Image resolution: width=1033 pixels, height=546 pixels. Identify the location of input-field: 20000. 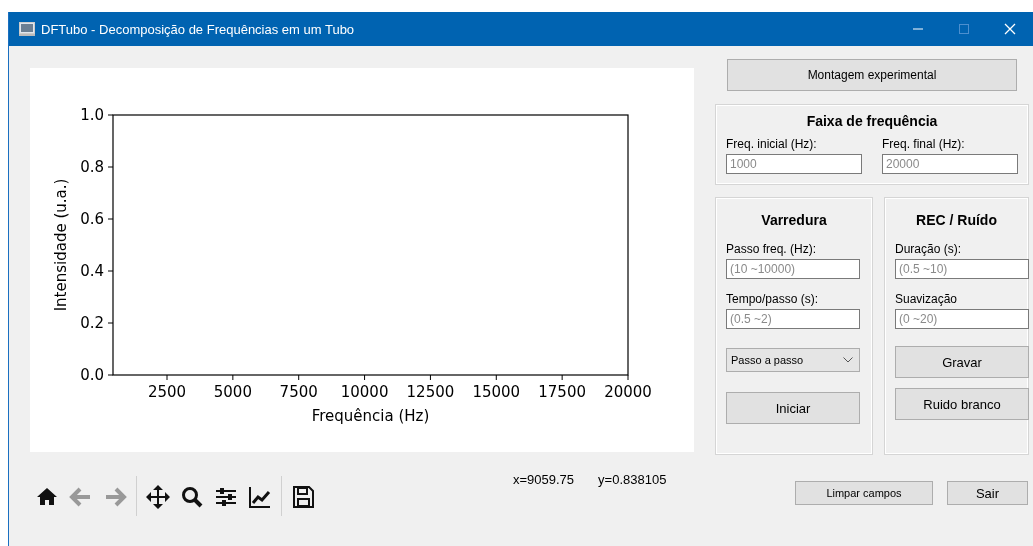
(950, 164).